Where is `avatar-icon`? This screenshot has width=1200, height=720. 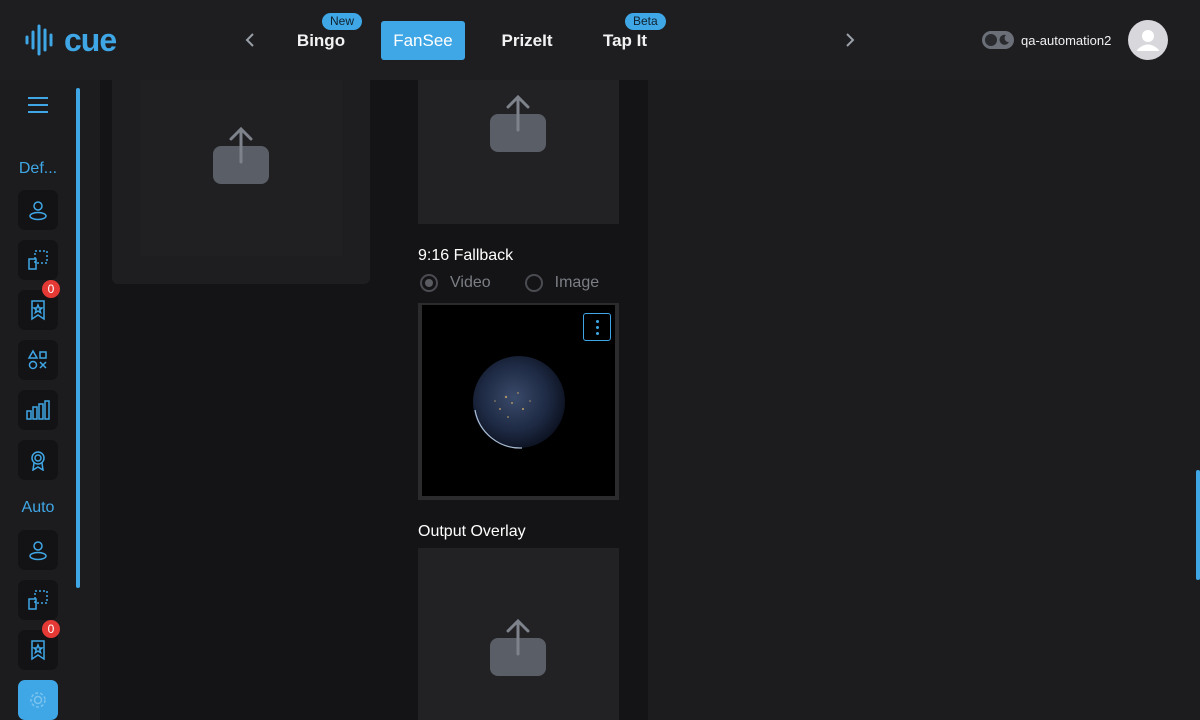 avatar-icon is located at coordinates (1148, 40).